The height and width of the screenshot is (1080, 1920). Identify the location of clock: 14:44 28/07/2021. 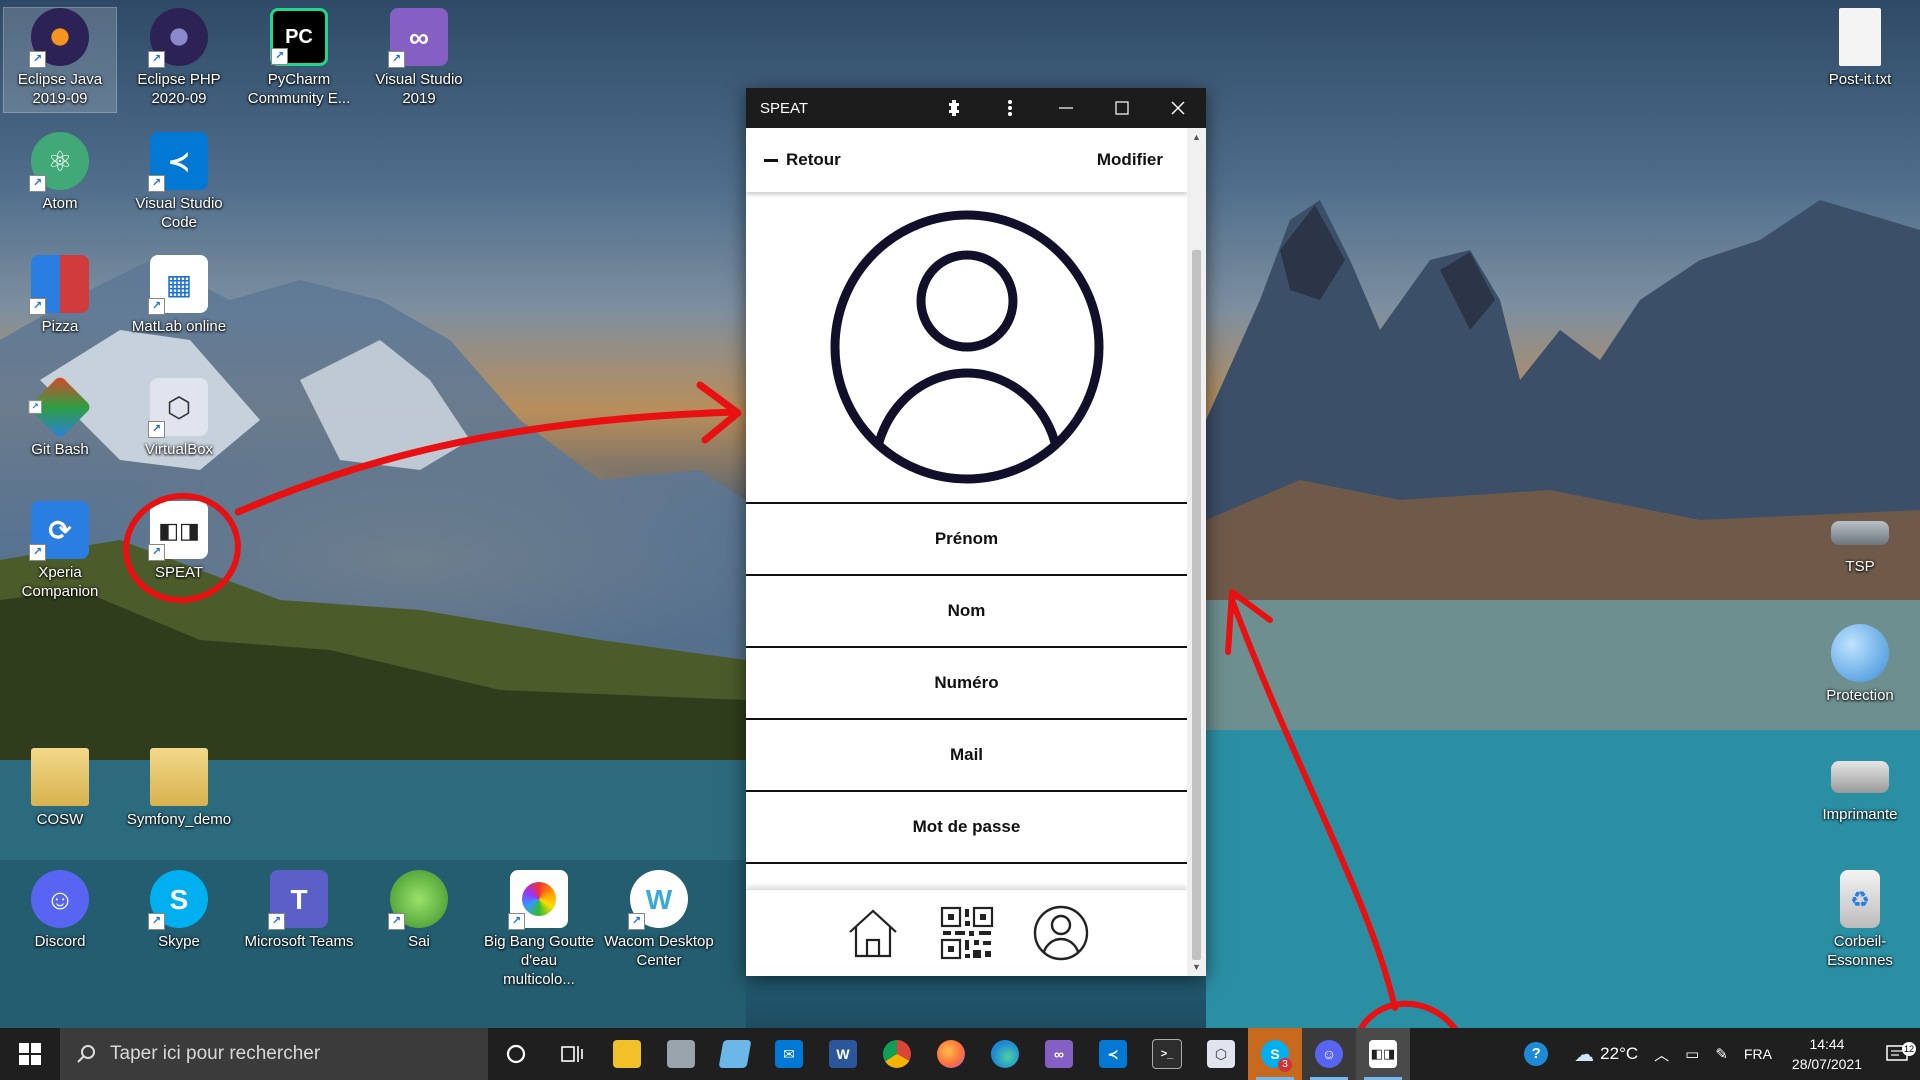
(1827, 1054).